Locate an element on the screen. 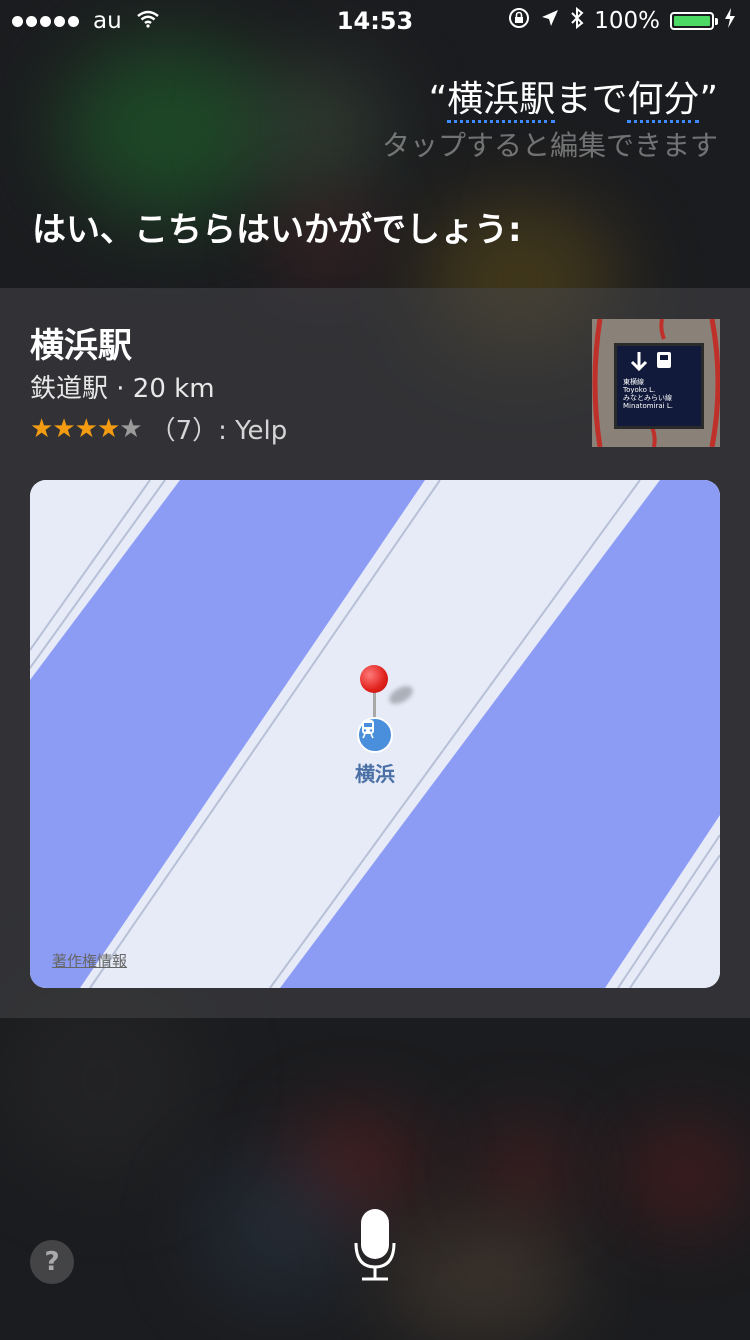  charging-icon is located at coordinates (730, 21).